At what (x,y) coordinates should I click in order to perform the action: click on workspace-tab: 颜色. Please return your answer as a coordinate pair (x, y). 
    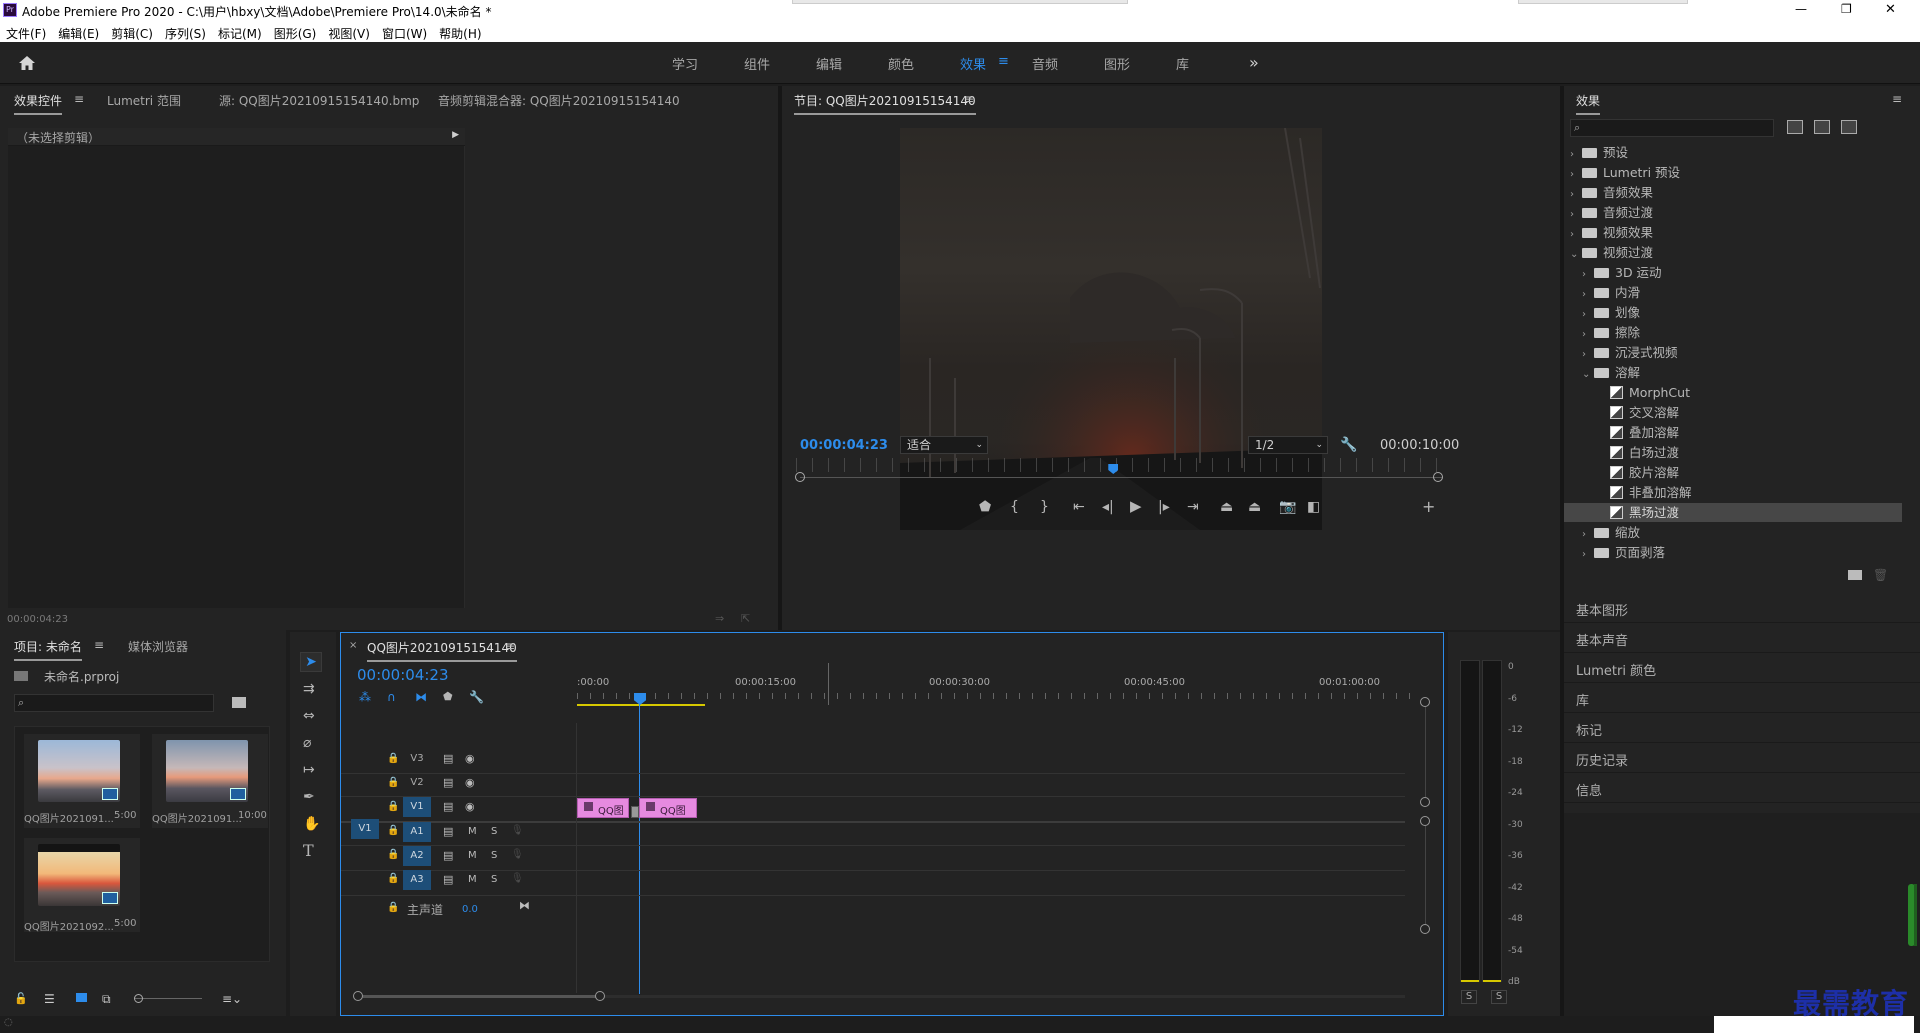
    Looking at the image, I should click on (901, 63).